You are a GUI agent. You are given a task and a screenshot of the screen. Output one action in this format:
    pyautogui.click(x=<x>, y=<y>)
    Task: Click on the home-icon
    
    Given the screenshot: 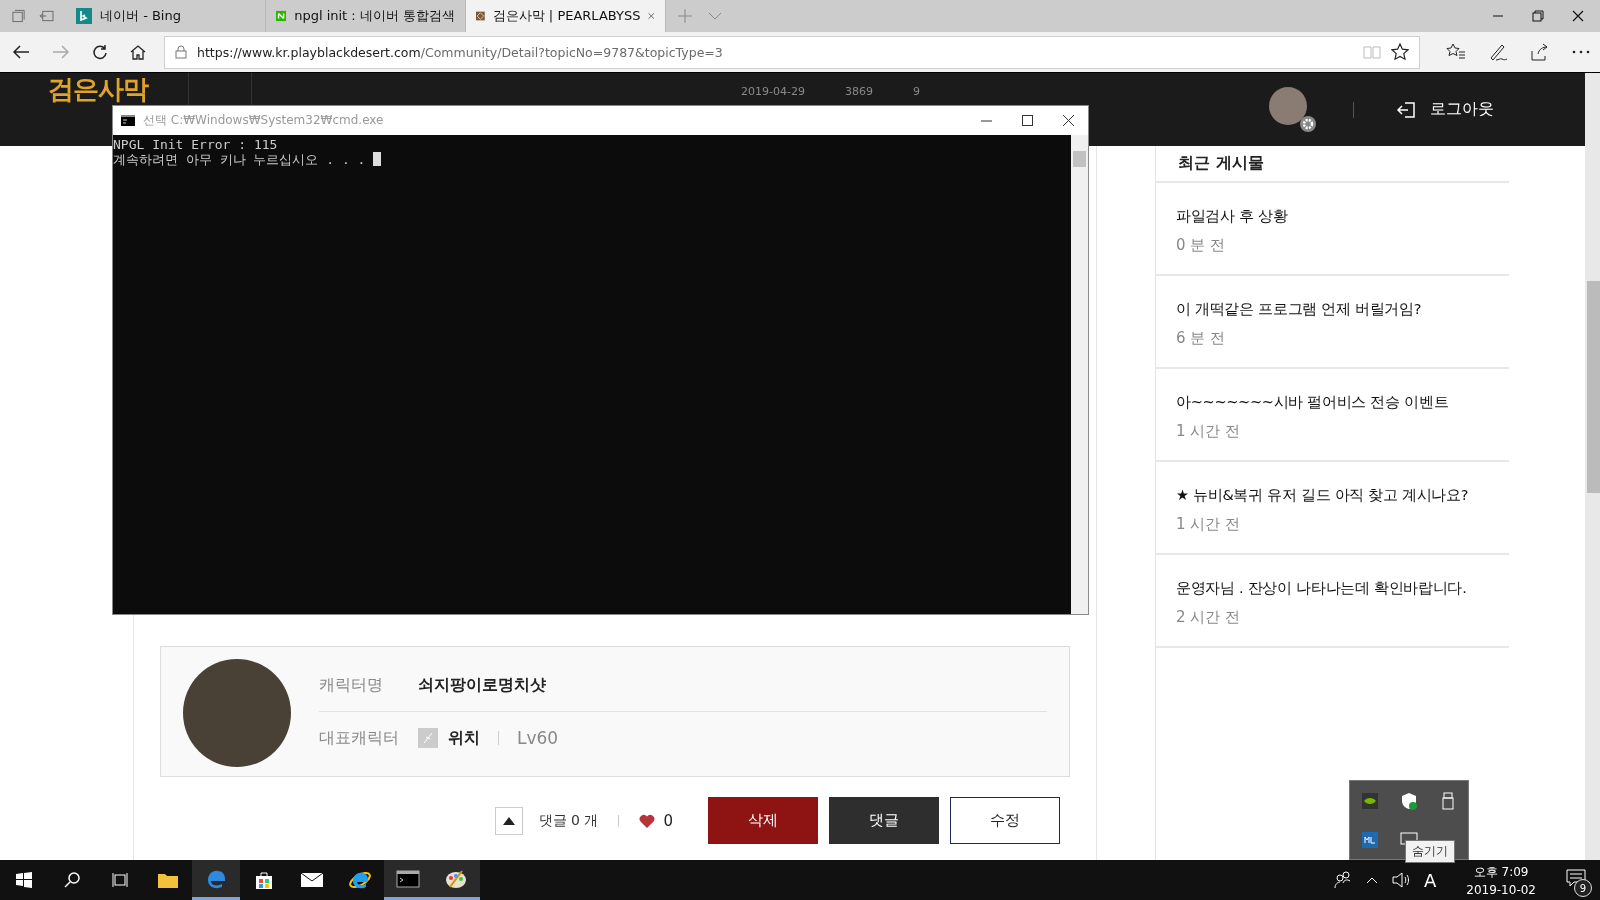 What is the action you would take?
    pyautogui.click(x=138, y=52)
    